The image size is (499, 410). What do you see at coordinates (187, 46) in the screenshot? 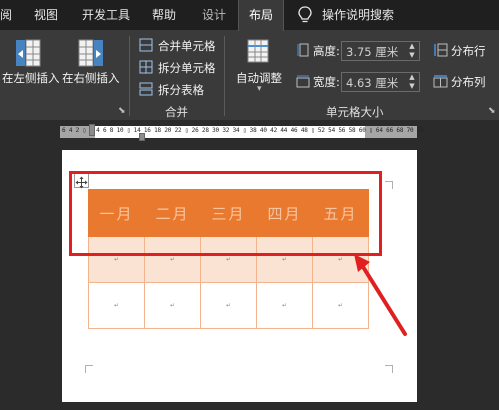
I see `merge-cells-button: 合并单元格` at bounding box center [187, 46].